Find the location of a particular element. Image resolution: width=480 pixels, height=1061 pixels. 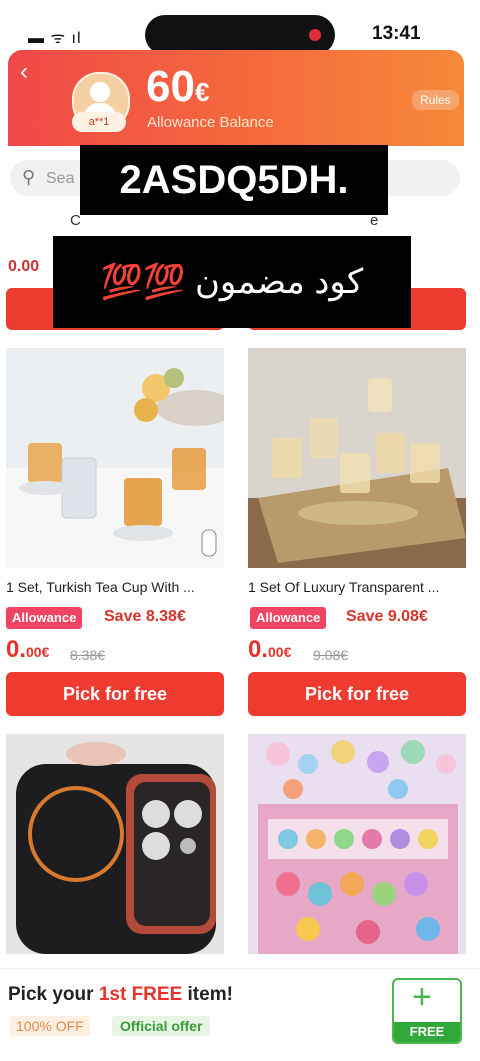

discount-badge: 100% OFF is located at coordinates (50, 1026).